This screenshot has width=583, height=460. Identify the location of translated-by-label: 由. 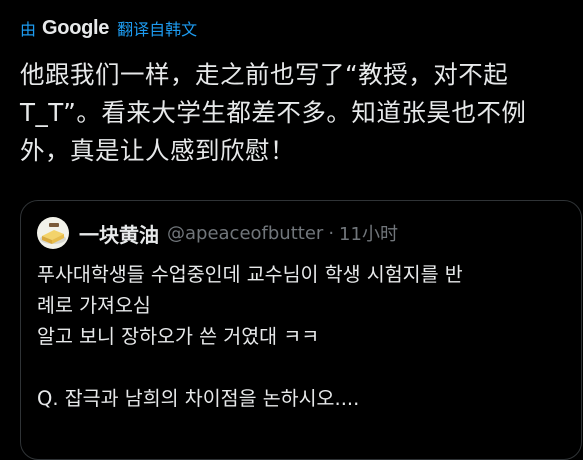
(28, 29).